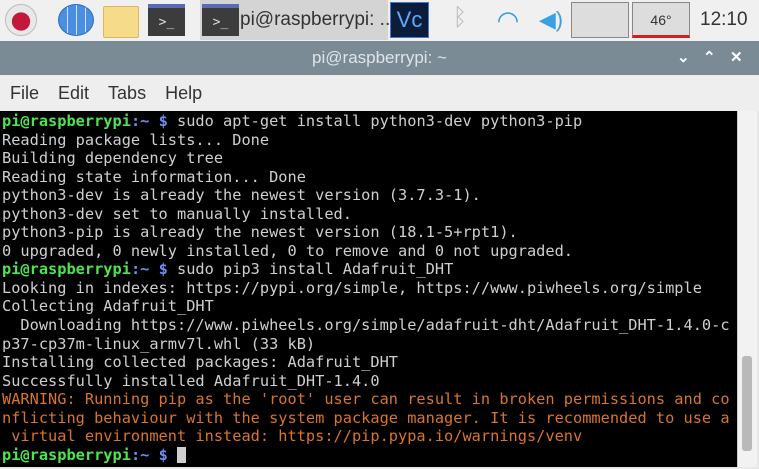  Describe the element at coordinates (24, 93) in the screenshot. I see `menu-file: File` at that location.